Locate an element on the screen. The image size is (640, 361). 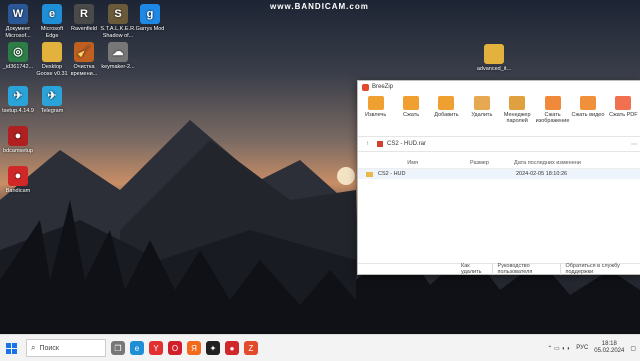
task-view-icon: ❐ is located at coordinates (118, 348).